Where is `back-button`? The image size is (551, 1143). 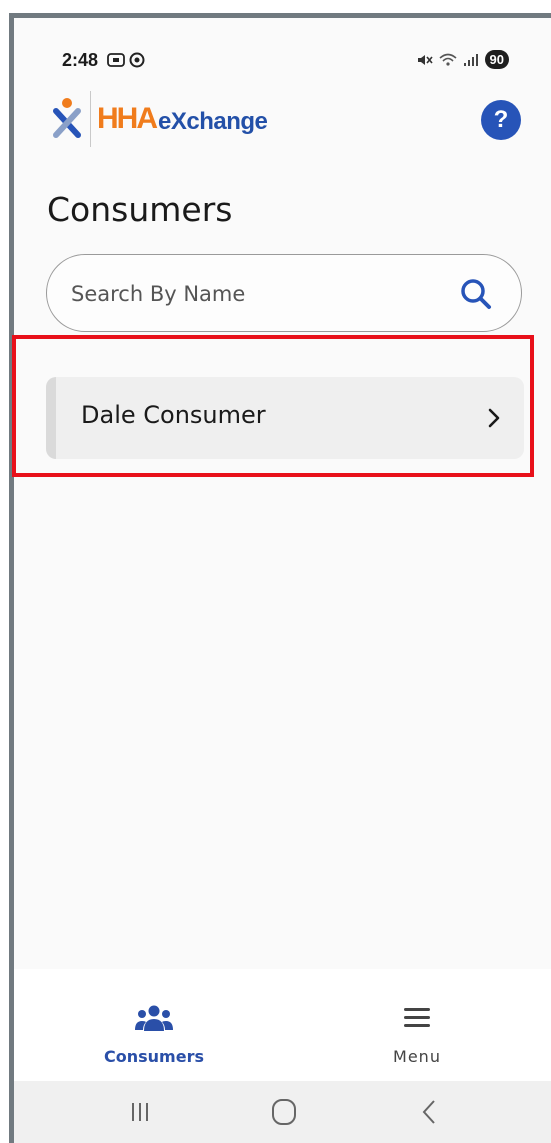 back-button is located at coordinates (429, 1112).